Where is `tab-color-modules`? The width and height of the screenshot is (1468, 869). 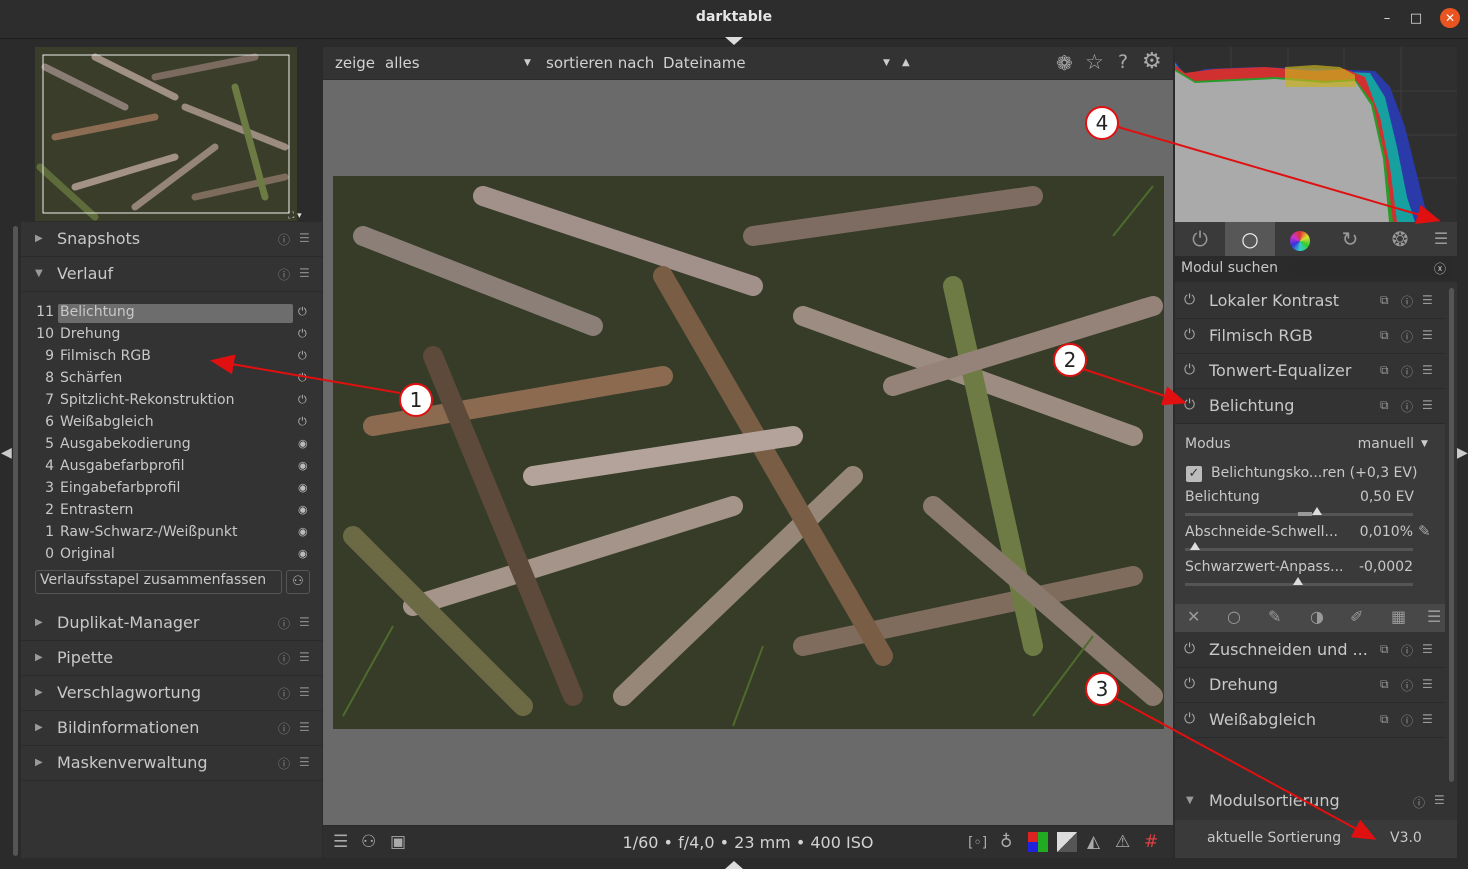 tab-color-modules is located at coordinates (1300, 239).